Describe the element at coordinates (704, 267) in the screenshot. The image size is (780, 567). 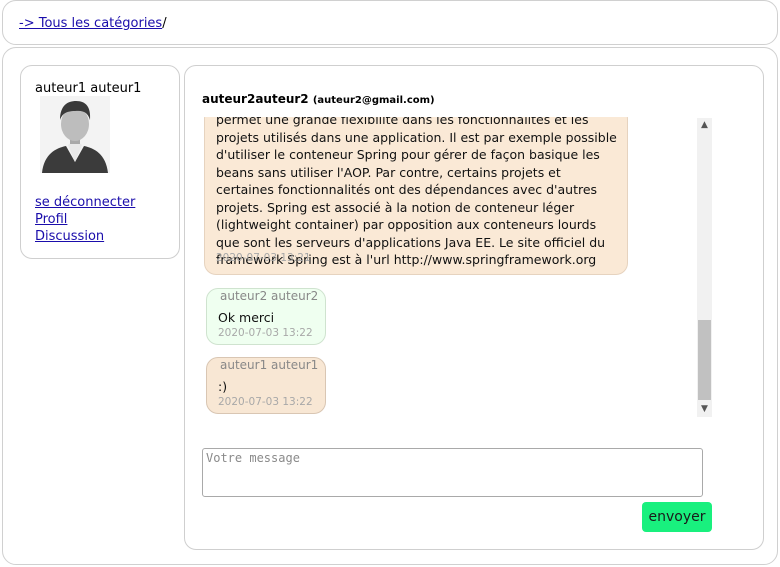
I see `message-scrollbar: ▲ ▼` at that location.